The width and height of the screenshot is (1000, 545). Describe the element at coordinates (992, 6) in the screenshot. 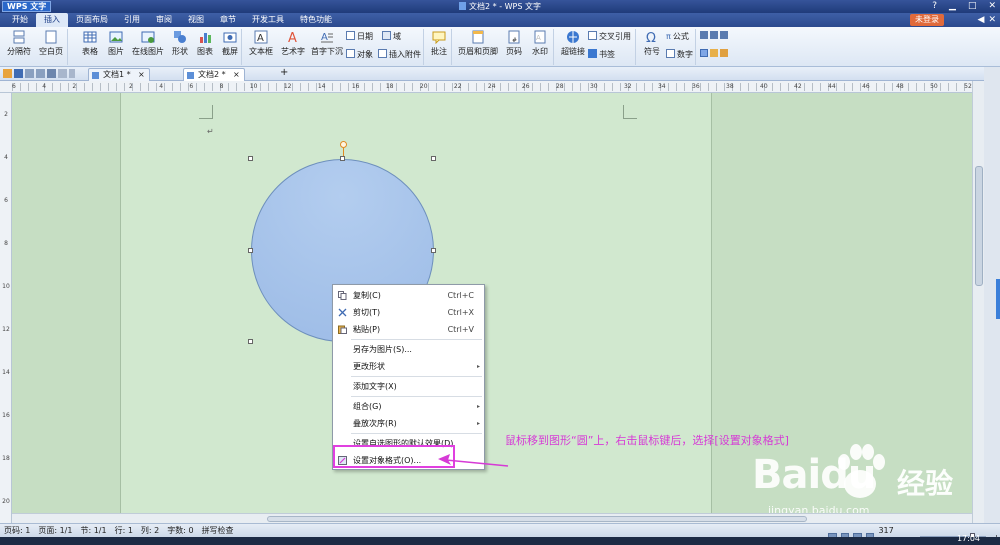

I see `close-window-button: ✕` at that location.